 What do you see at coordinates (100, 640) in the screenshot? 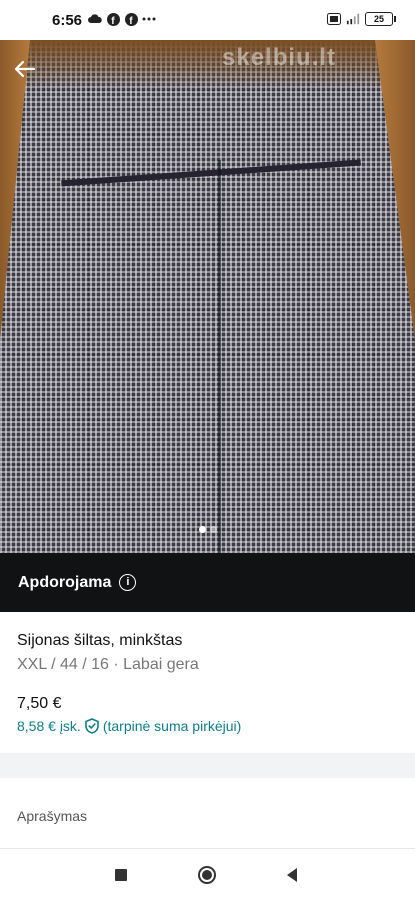
I see `item-title: Sijonas šiltas, minkštas` at bounding box center [100, 640].